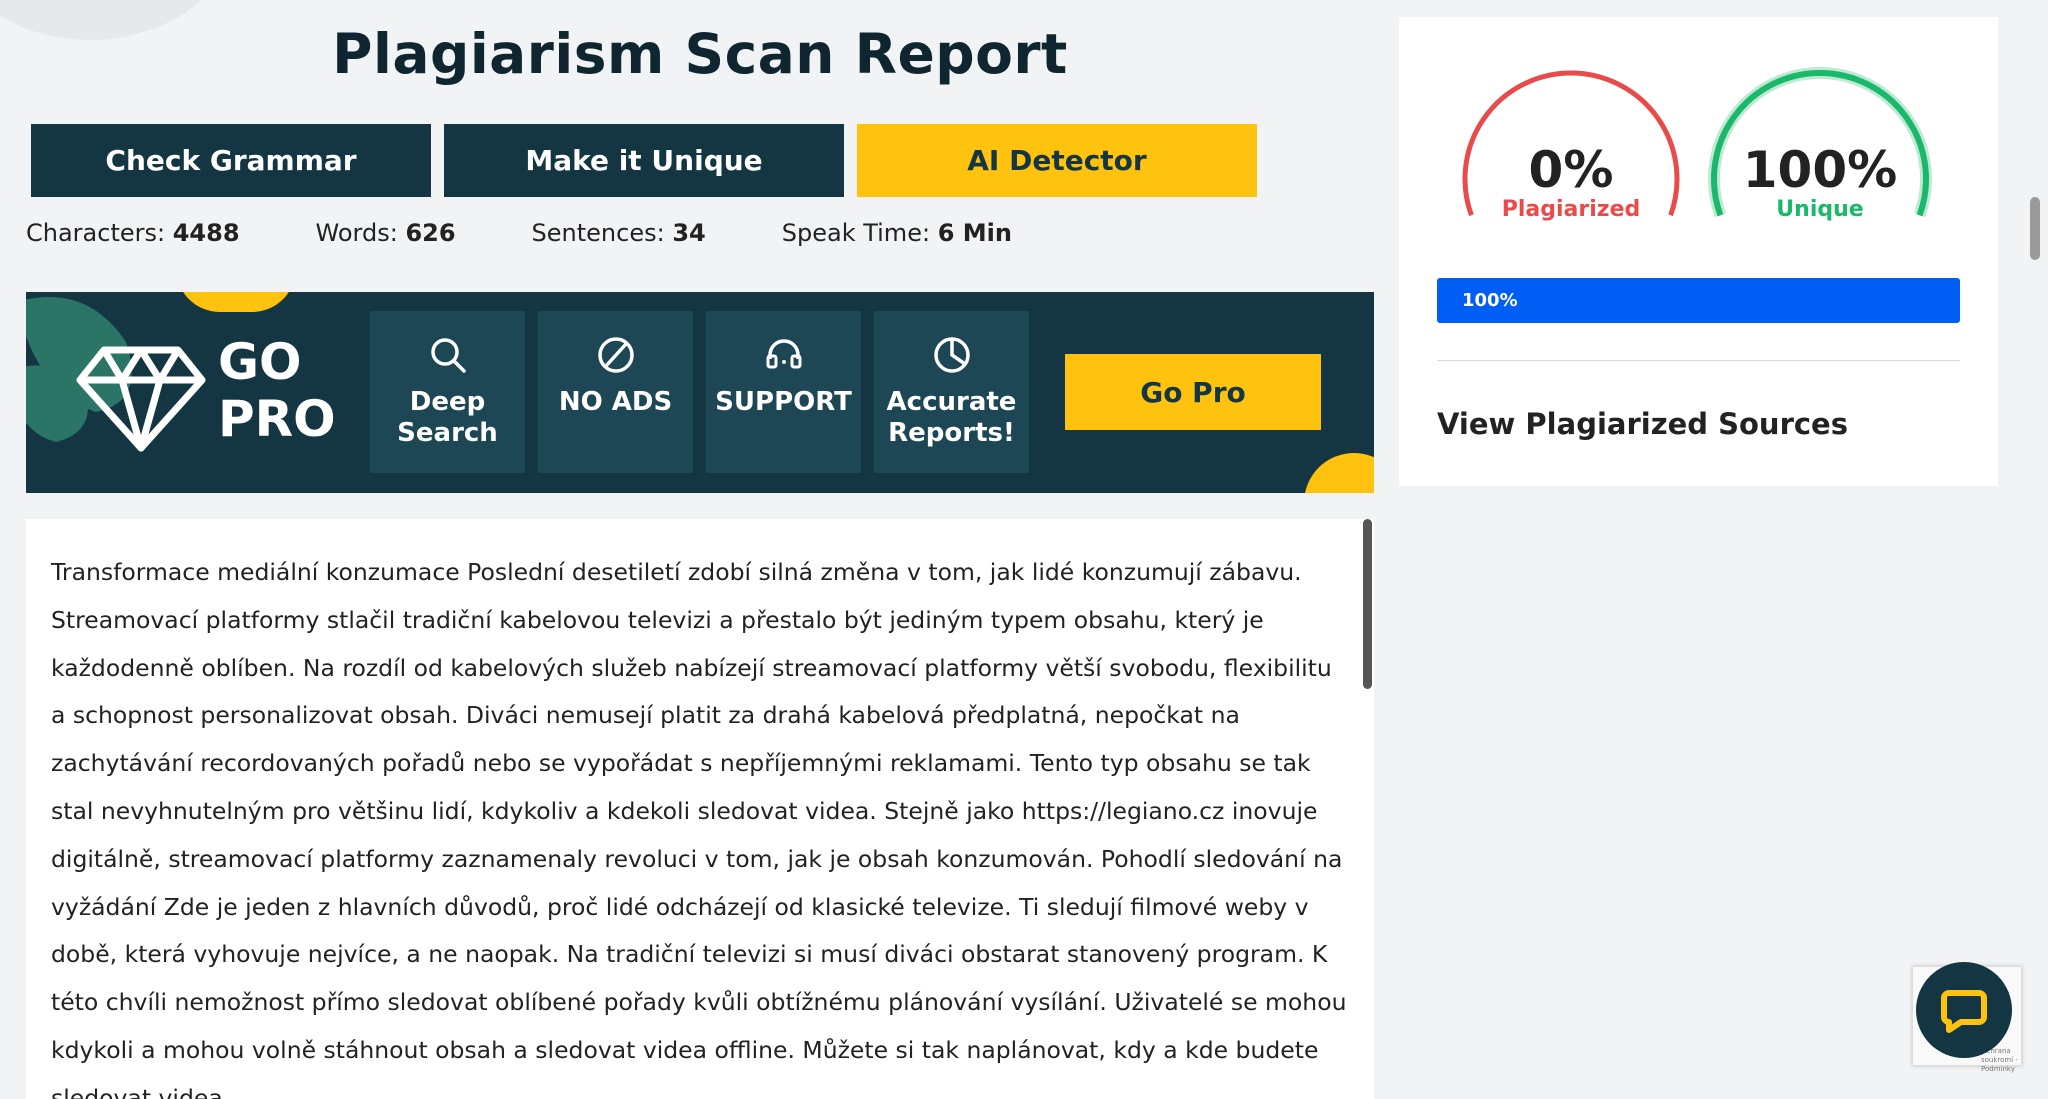  Describe the element at coordinates (615, 355) in the screenshot. I see `no-ads-icon` at that location.